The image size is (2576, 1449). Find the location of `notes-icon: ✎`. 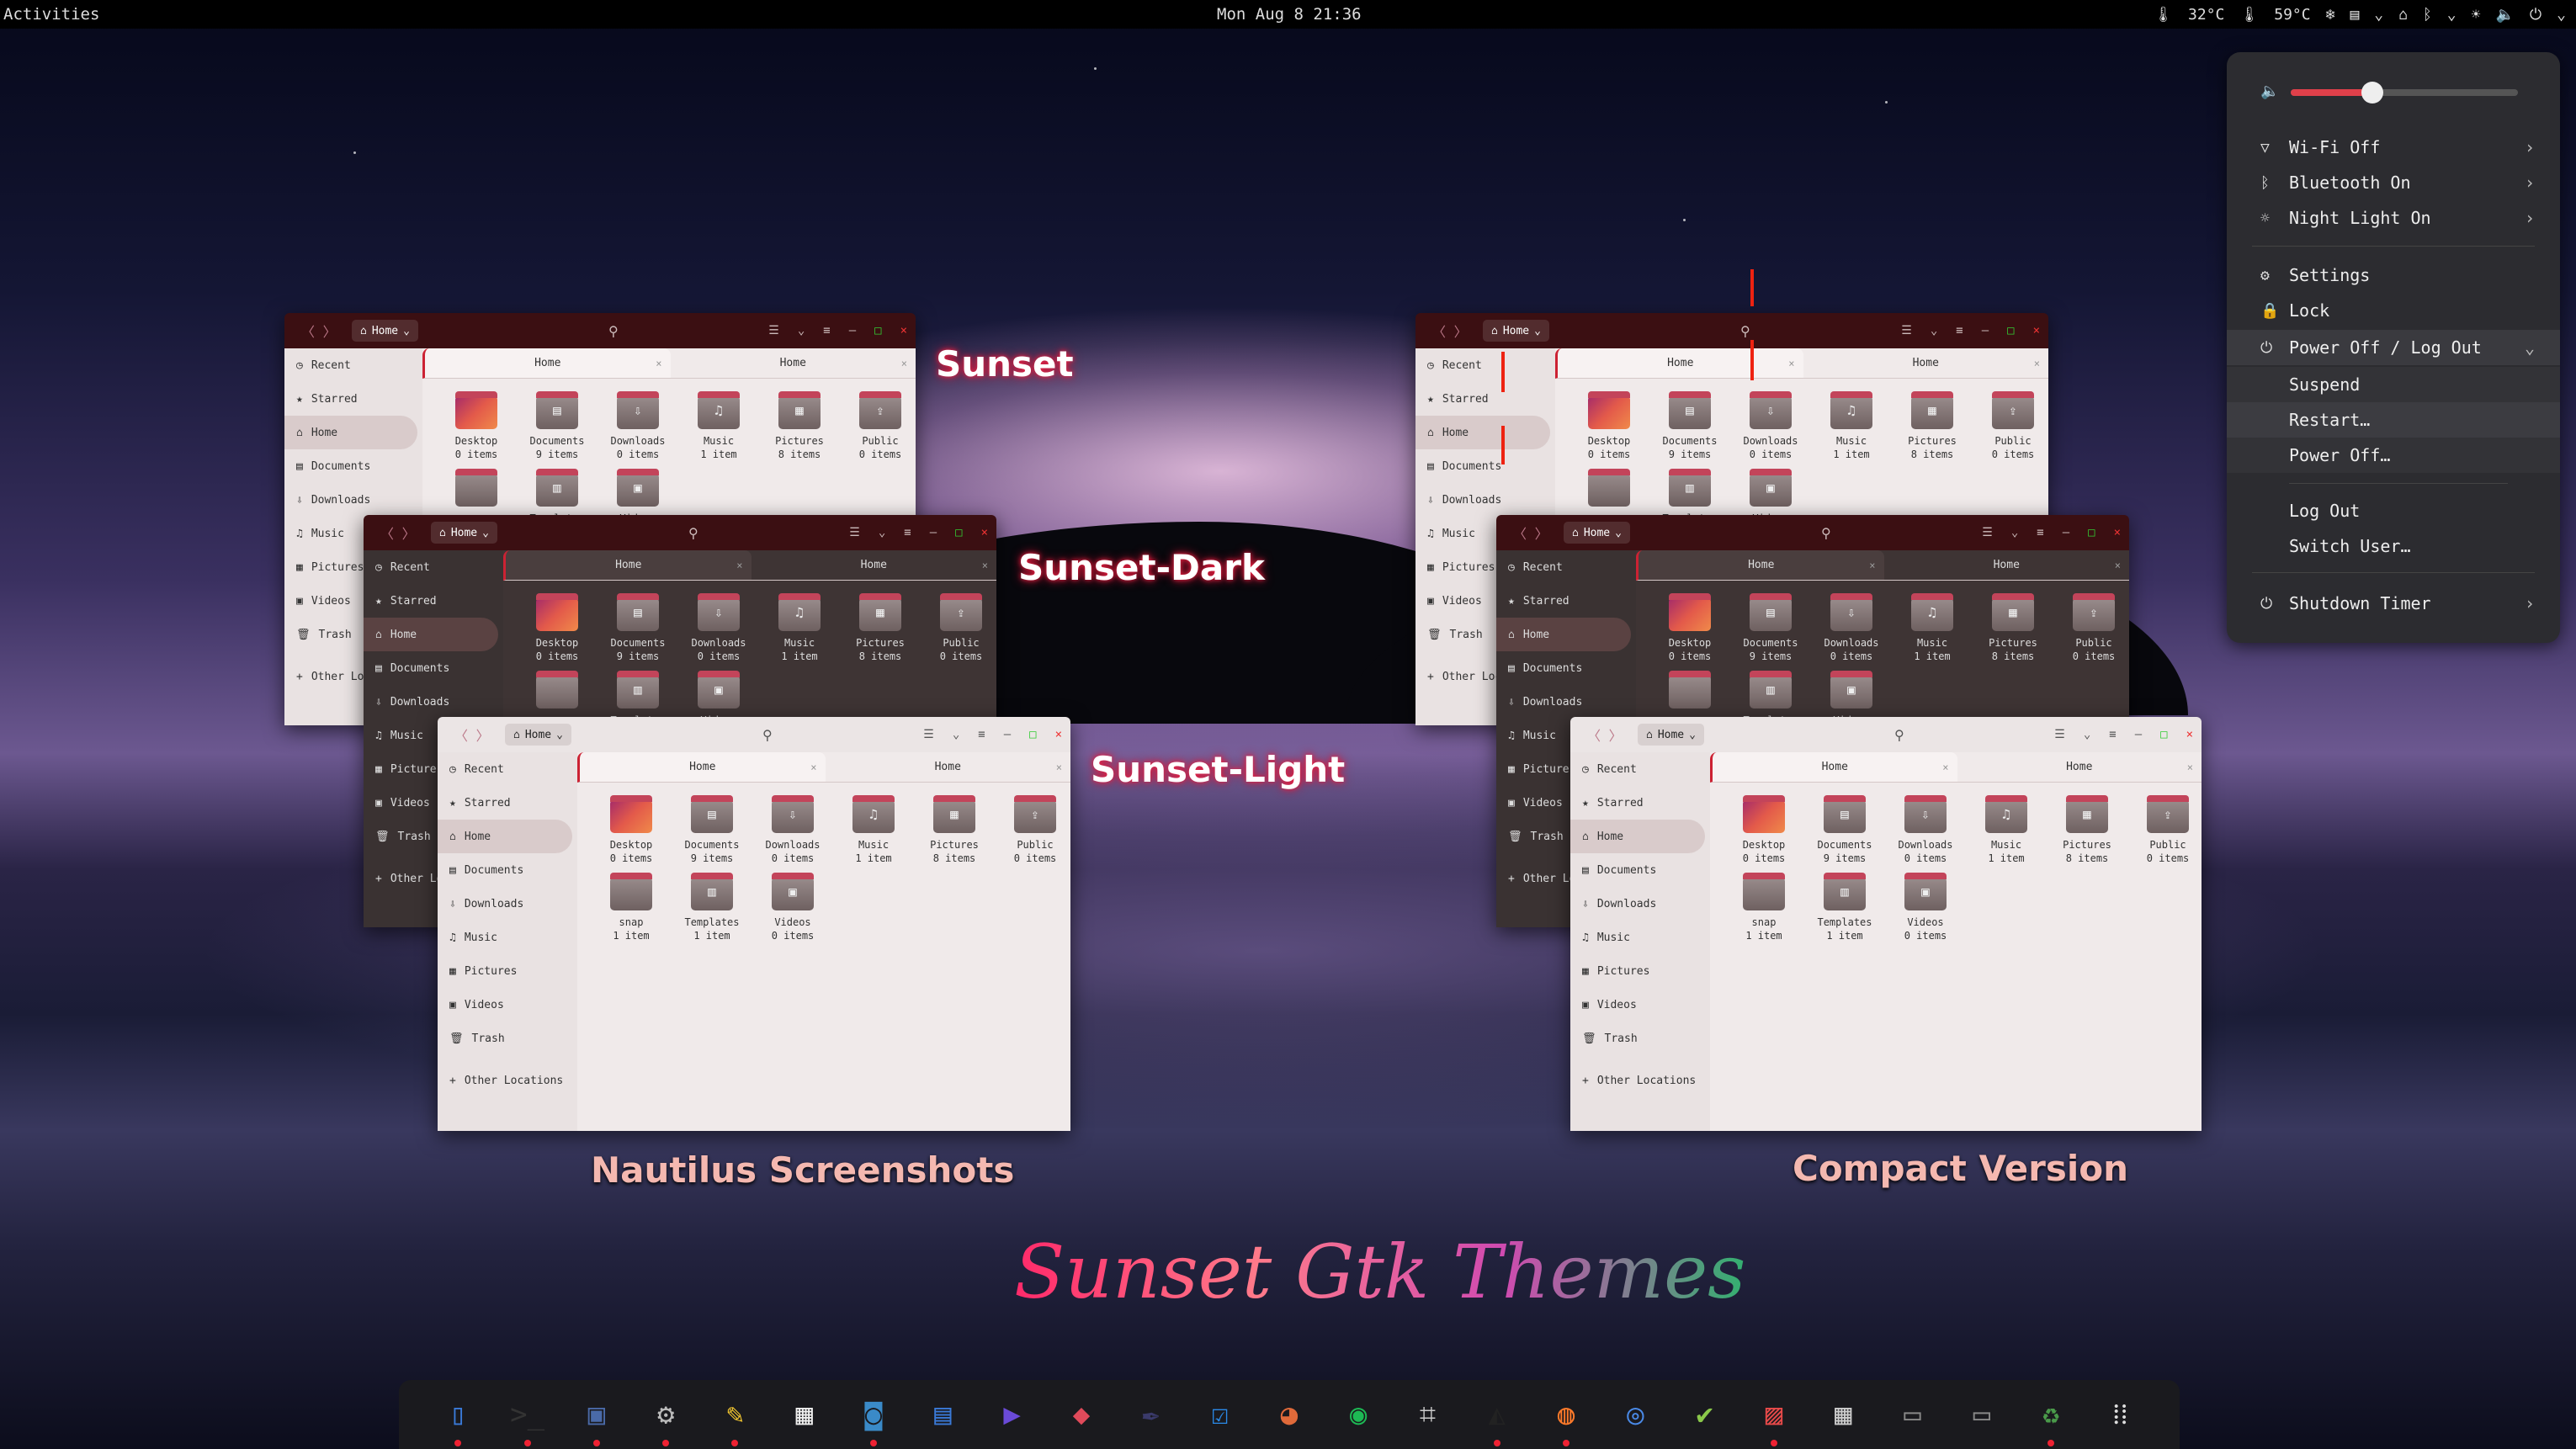

notes-icon: ✎ is located at coordinates (734, 1418).